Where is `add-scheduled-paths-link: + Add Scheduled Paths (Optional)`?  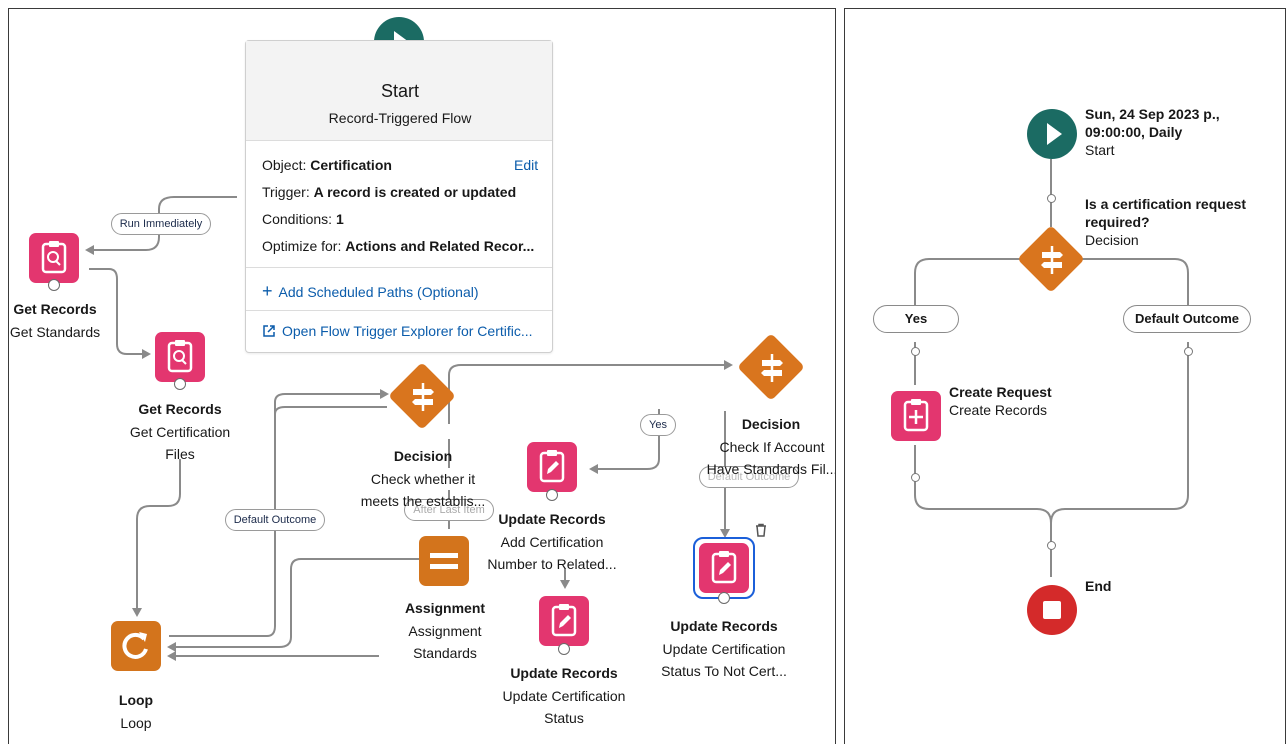
add-scheduled-paths-link: + Add Scheduled Paths (Optional) is located at coordinates (370, 291).